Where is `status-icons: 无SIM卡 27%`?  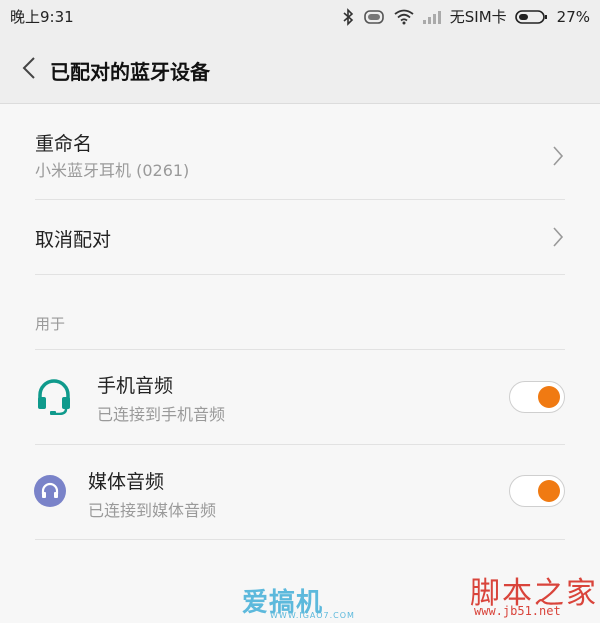 status-icons: 无SIM卡 27% is located at coordinates (466, 16).